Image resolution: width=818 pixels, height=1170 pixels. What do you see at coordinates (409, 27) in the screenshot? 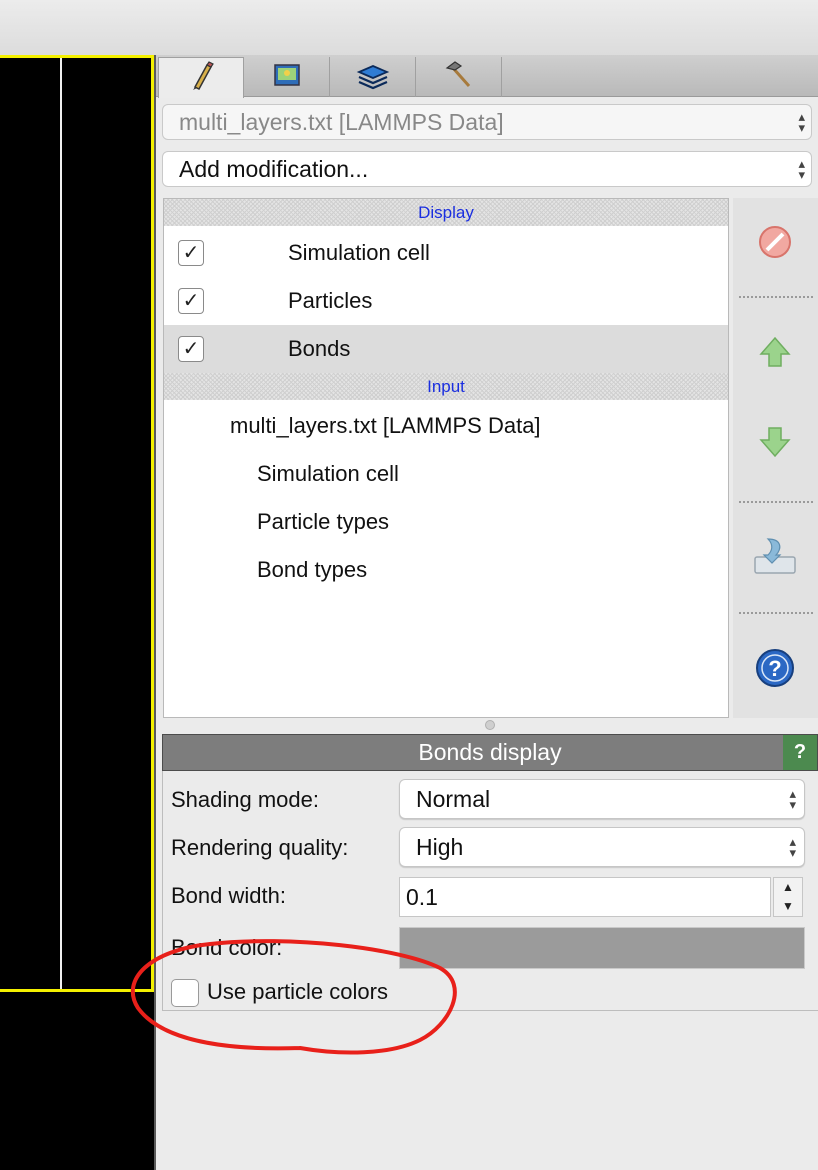
I see `window-titlebar` at bounding box center [409, 27].